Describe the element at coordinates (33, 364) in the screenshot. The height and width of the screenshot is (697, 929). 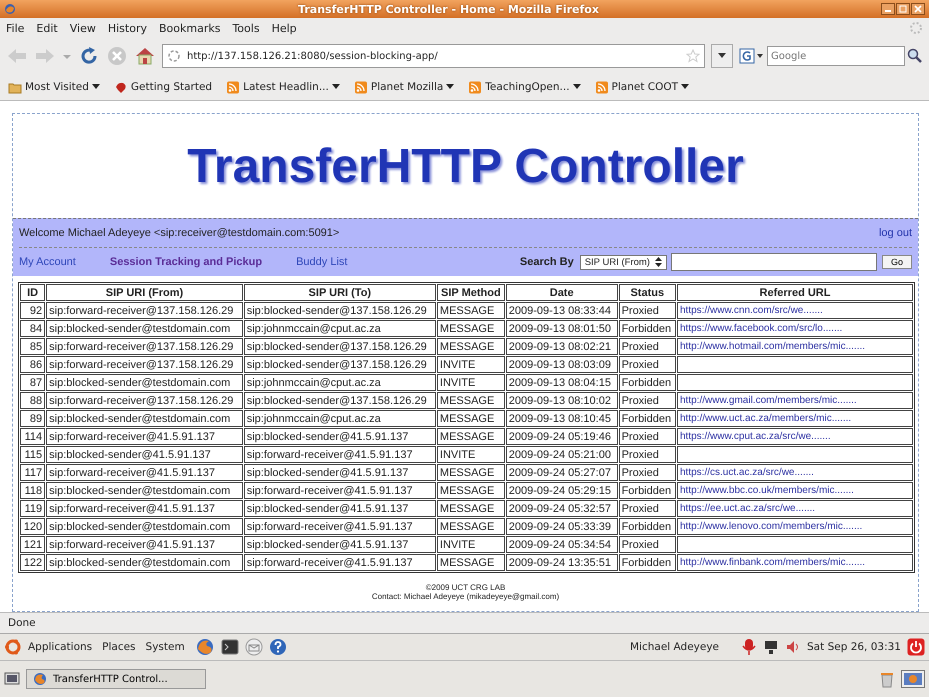
I see `table-cell: 86` at that location.